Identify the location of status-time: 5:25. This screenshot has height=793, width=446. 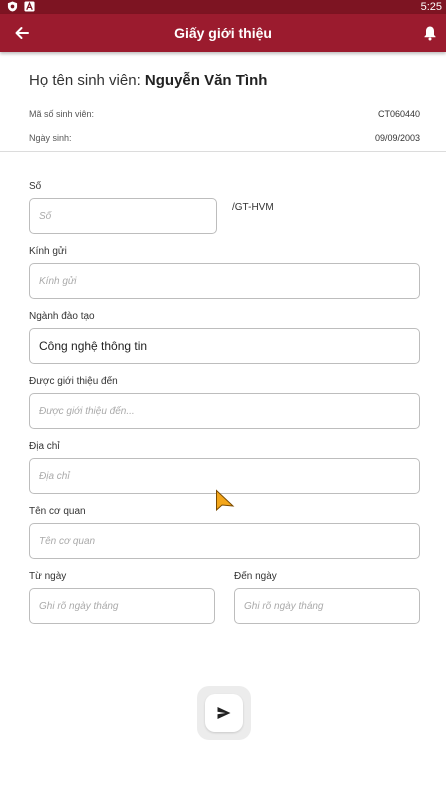
(431, 7).